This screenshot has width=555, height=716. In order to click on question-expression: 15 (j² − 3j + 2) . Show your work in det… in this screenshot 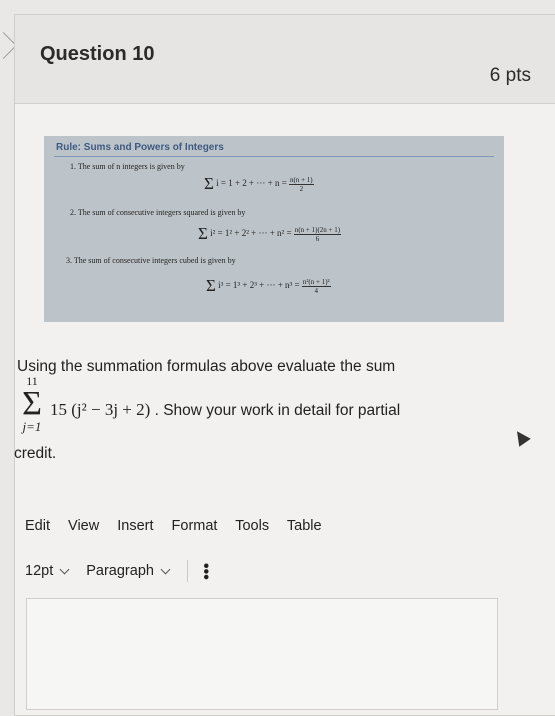, I will do `click(225, 410)`.